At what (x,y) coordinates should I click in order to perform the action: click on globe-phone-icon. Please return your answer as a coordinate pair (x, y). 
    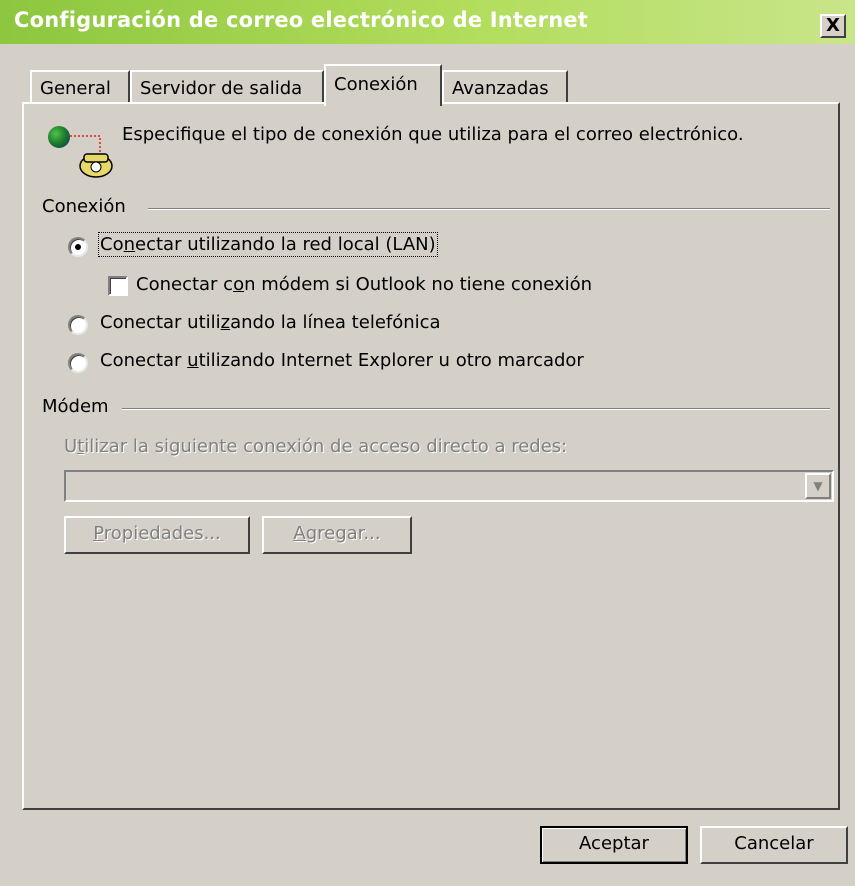
    Looking at the image, I should click on (79, 152).